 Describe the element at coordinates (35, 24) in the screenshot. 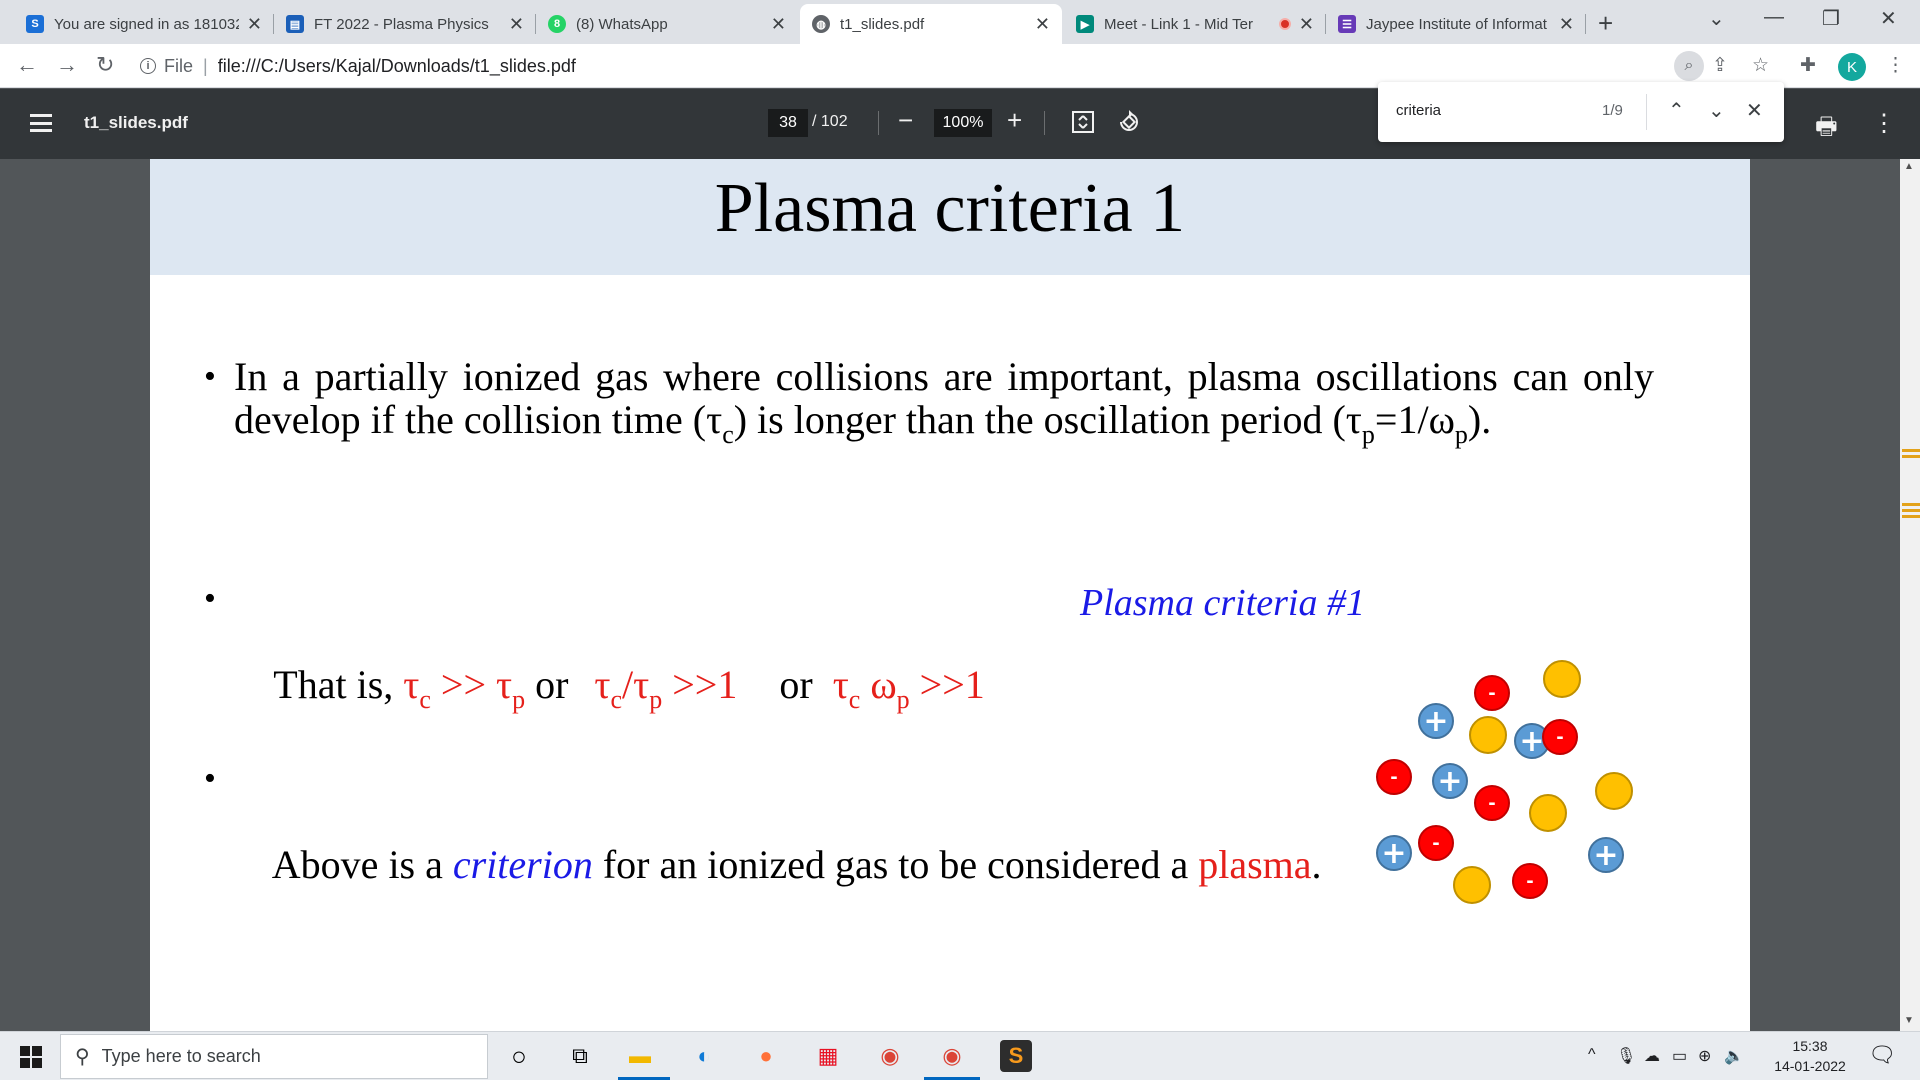

I see `s-icon: S` at that location.